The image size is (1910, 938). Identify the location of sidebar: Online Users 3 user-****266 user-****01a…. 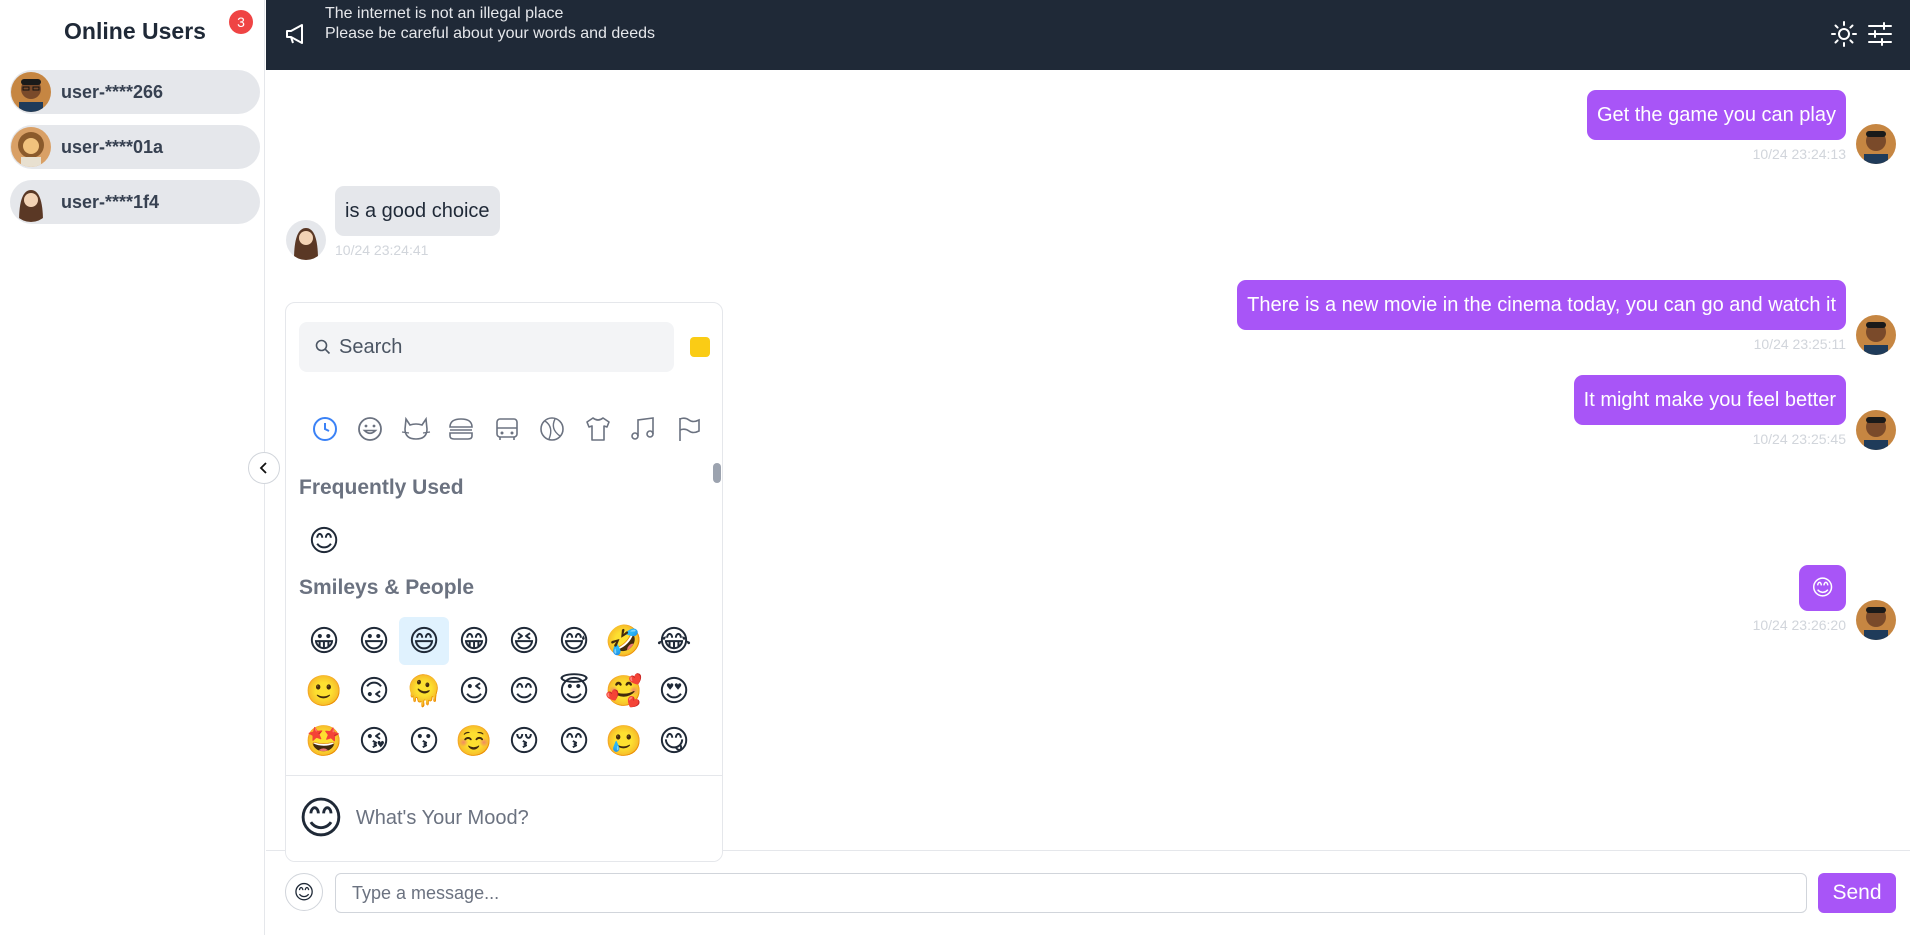
(132, 467).